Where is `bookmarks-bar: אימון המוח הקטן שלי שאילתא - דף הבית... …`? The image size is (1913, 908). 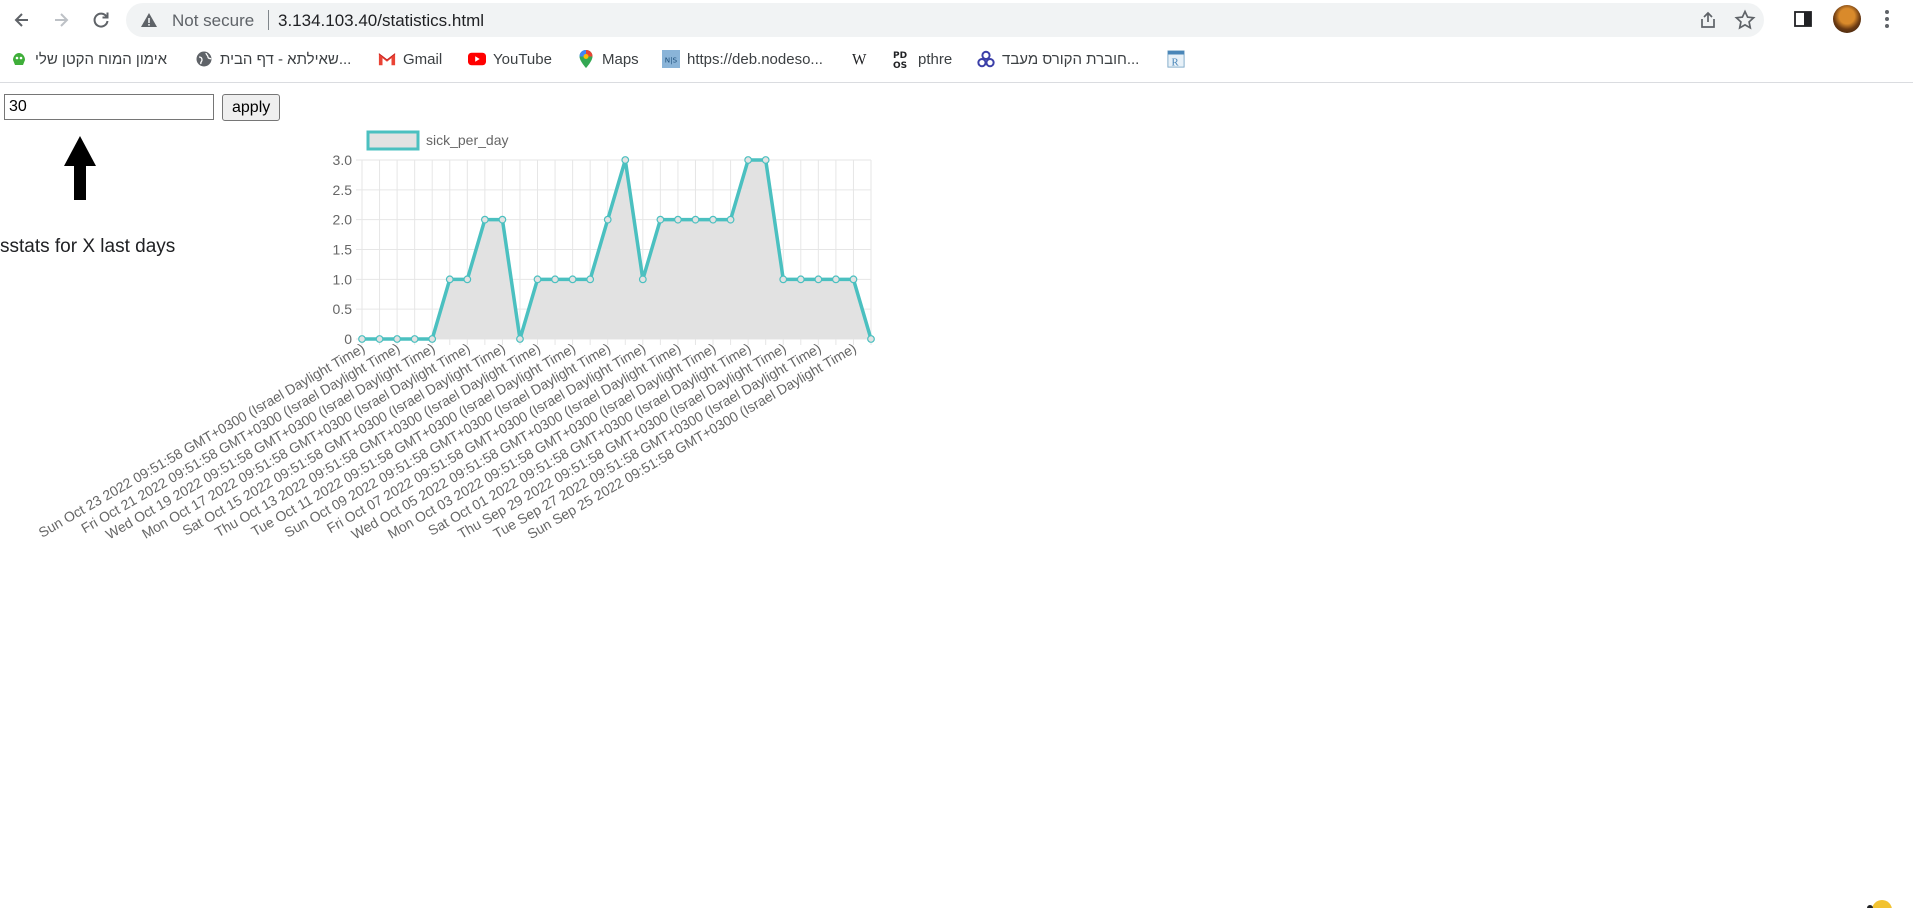 bookmarks-bar: אימון המוח הקטן שלי שאילתא - דף הבית... … is located at coordinates (956, 61).